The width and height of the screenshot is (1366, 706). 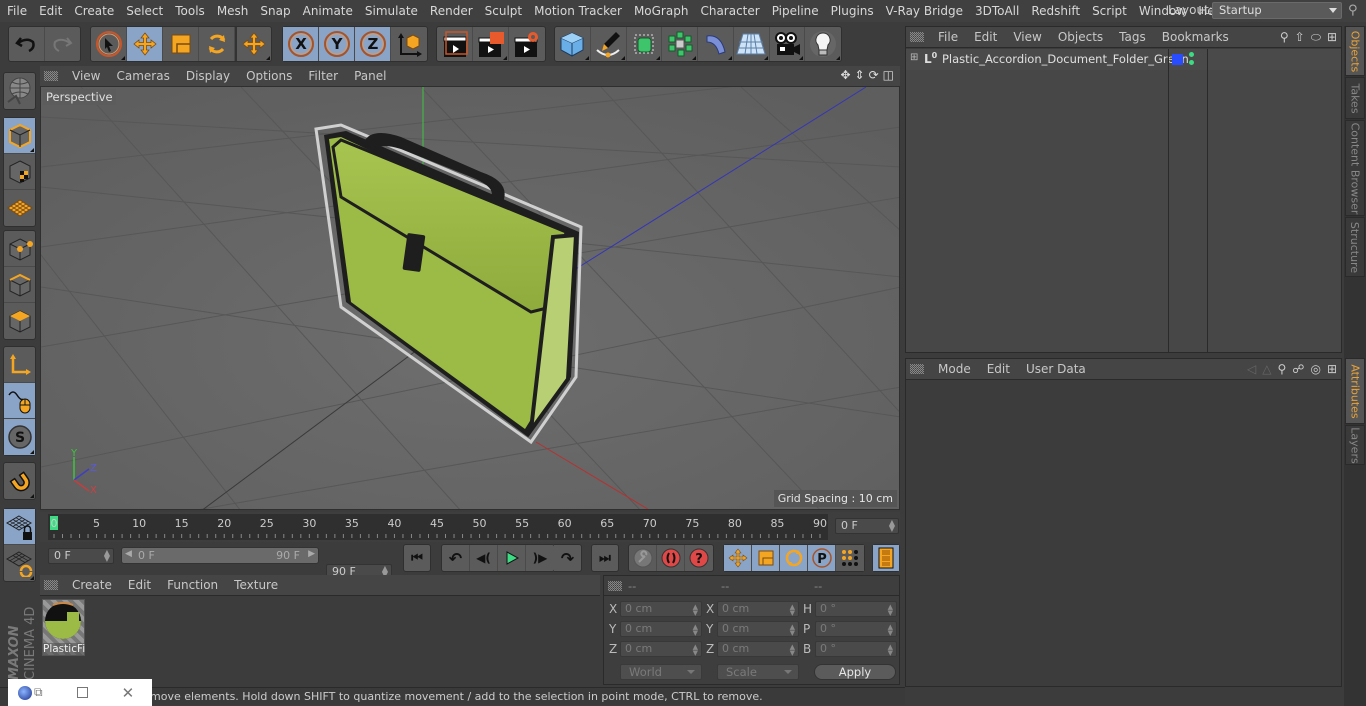 What do you see at coordinates (1284, 37) in the screenshot?
I see `search-icon: ⚲` at bounding box center [1284, 37].